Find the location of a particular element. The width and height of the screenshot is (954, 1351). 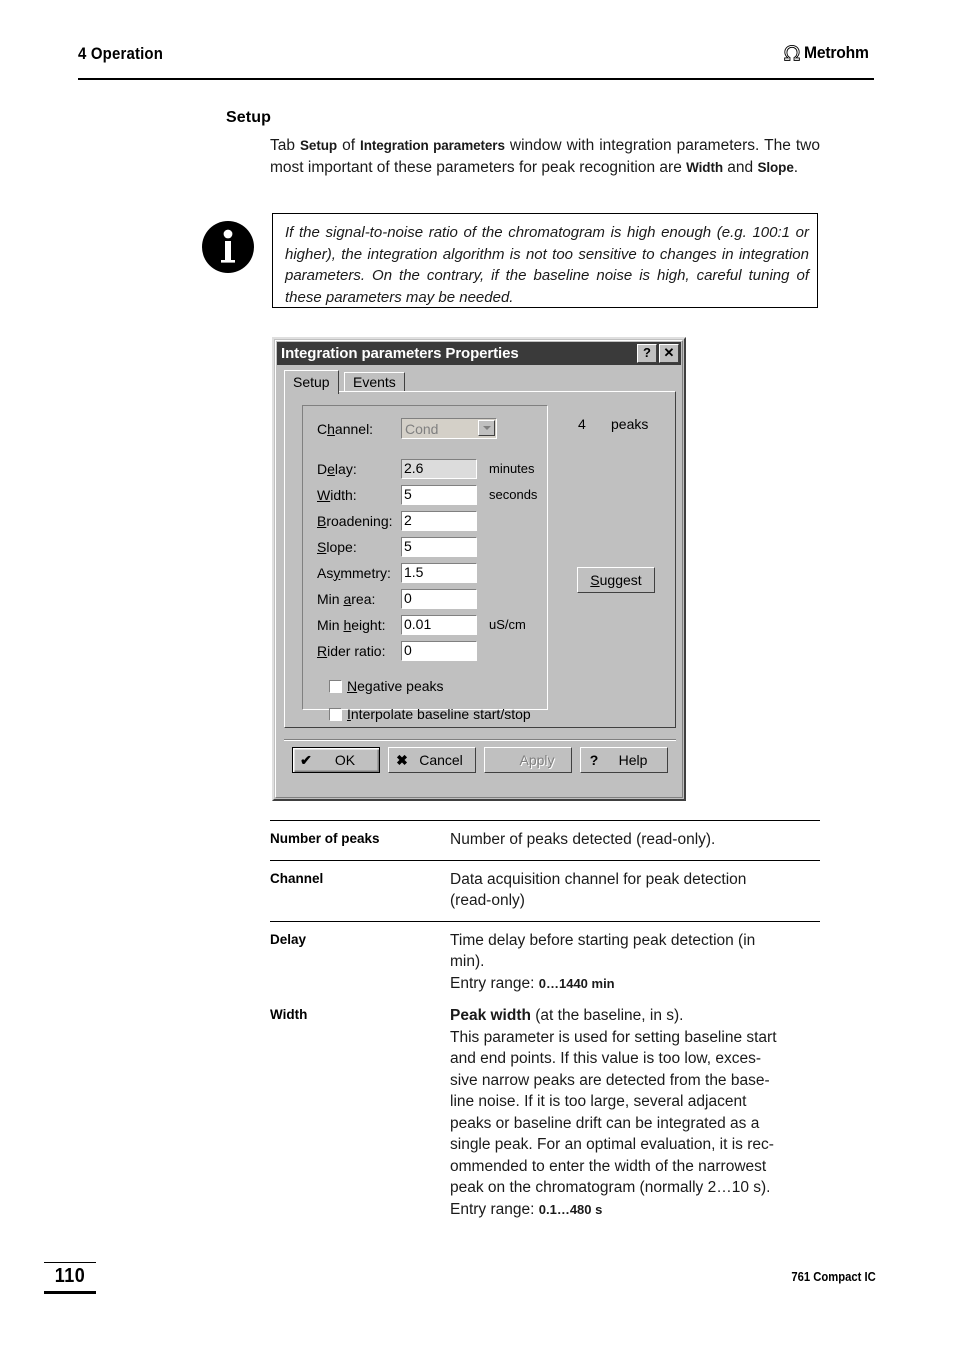

min-height-unit-label: uS/cm is located at coordinates (507, 624).